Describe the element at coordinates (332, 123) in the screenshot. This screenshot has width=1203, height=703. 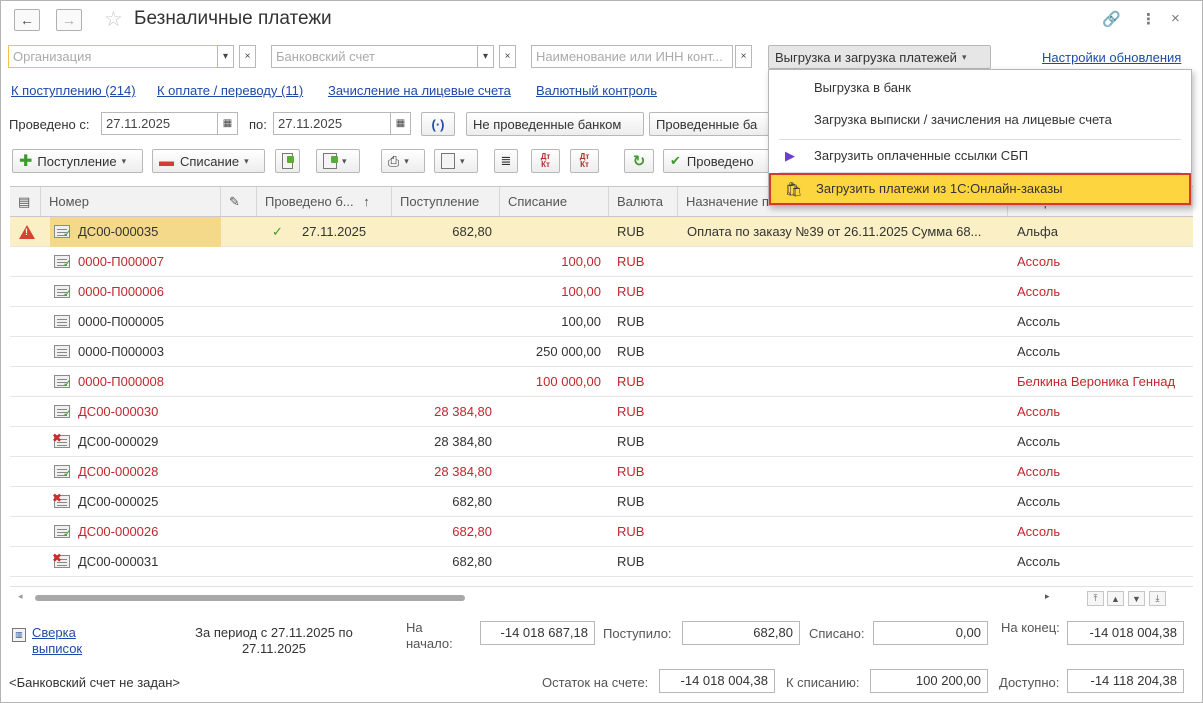
I see `posted-to-input: 27.11.2025` at that location.